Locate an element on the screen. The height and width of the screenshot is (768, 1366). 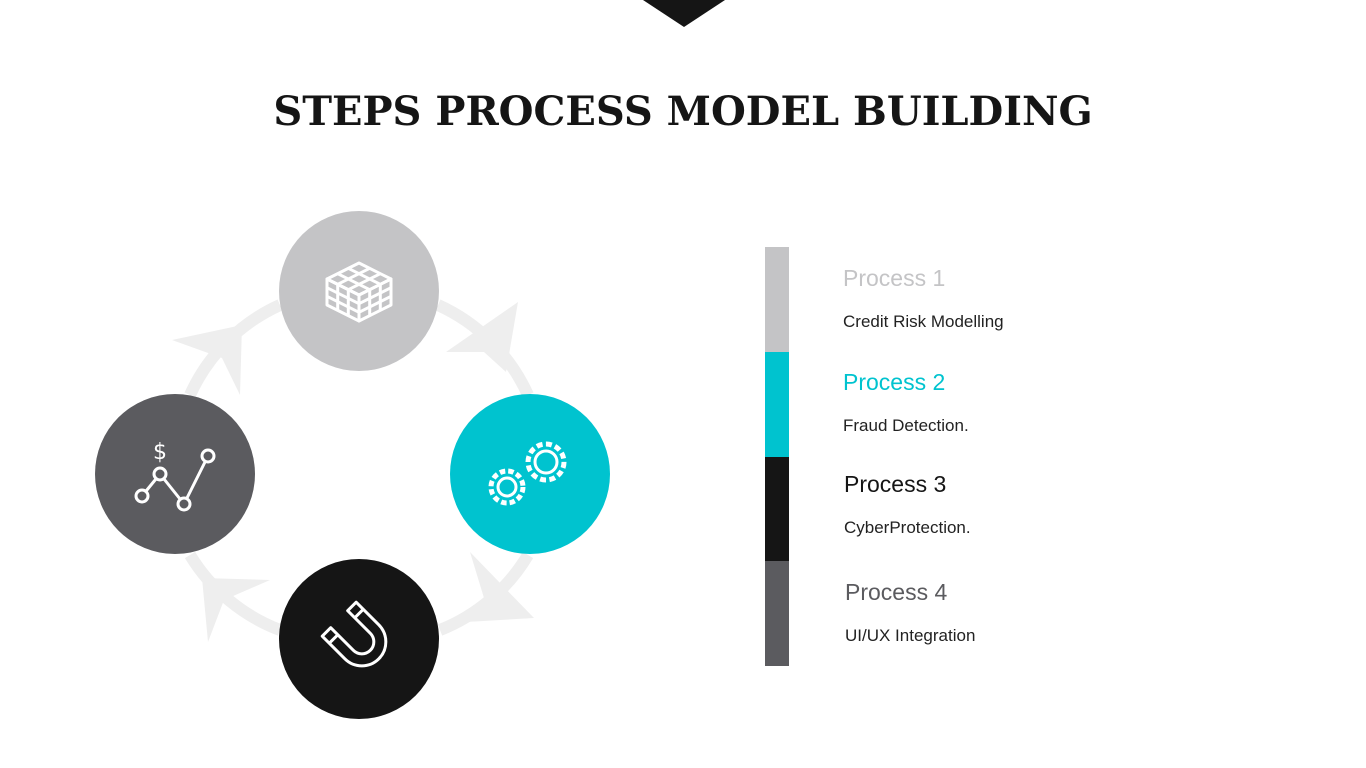
process-4-title: Process 4 is located at coordinates (896, 592).